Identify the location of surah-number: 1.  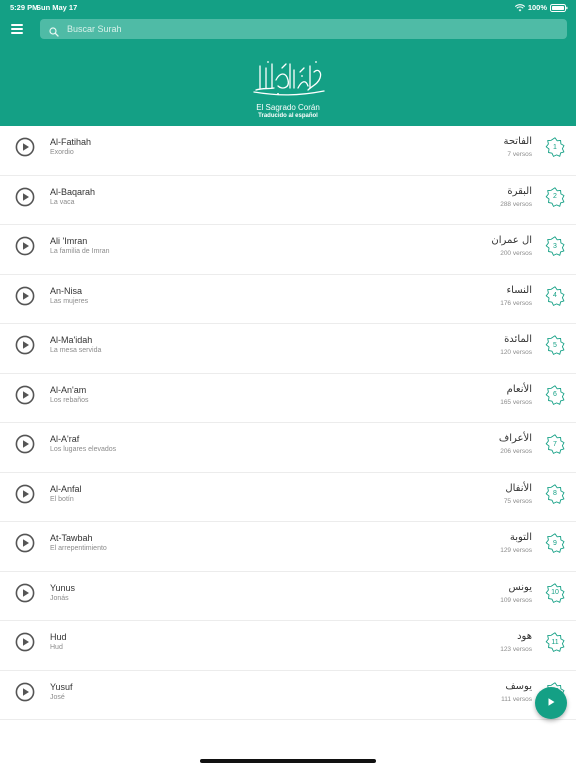
(555, 147).